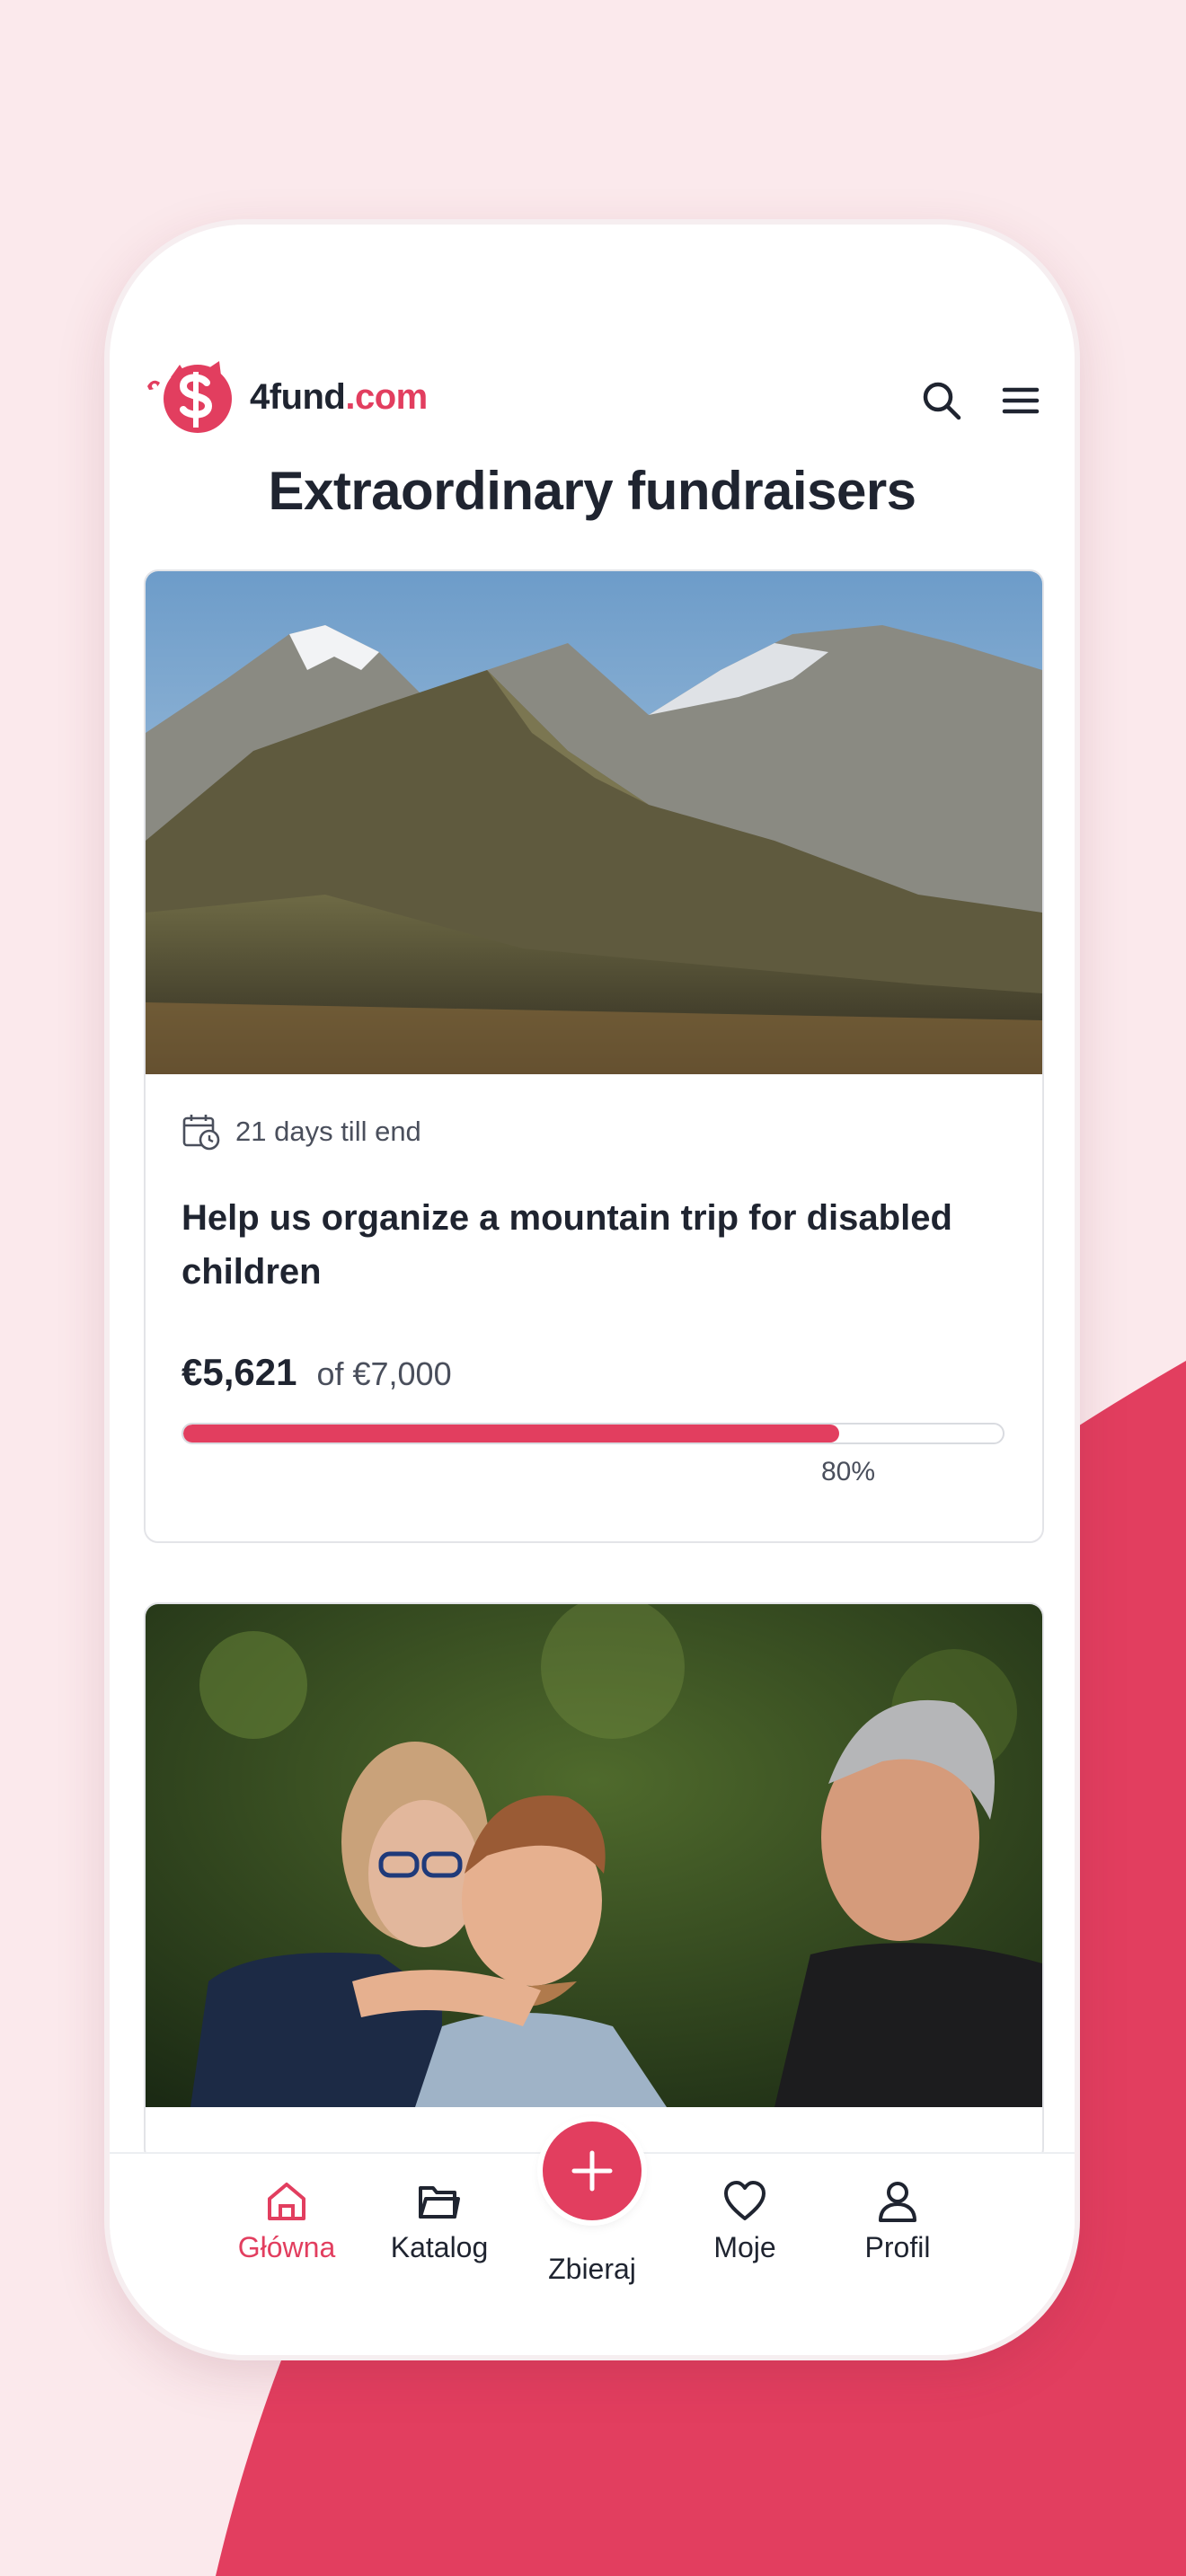  What do you see at coordinates (439, 2202) in the screenshot?
I see `folder-icon` at bounding box center [439, 2202].